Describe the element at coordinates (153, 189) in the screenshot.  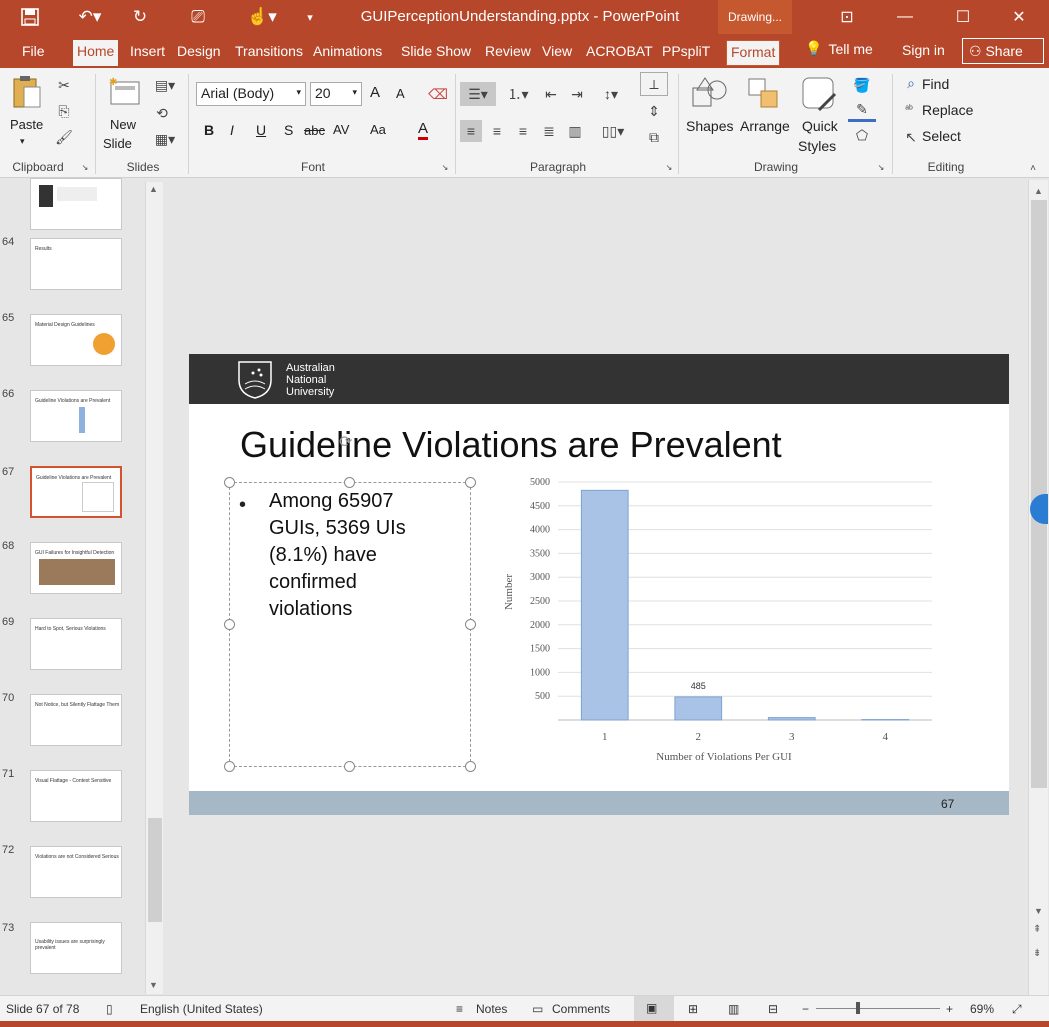
I see `scroll-up-icon: ▲` at that location.